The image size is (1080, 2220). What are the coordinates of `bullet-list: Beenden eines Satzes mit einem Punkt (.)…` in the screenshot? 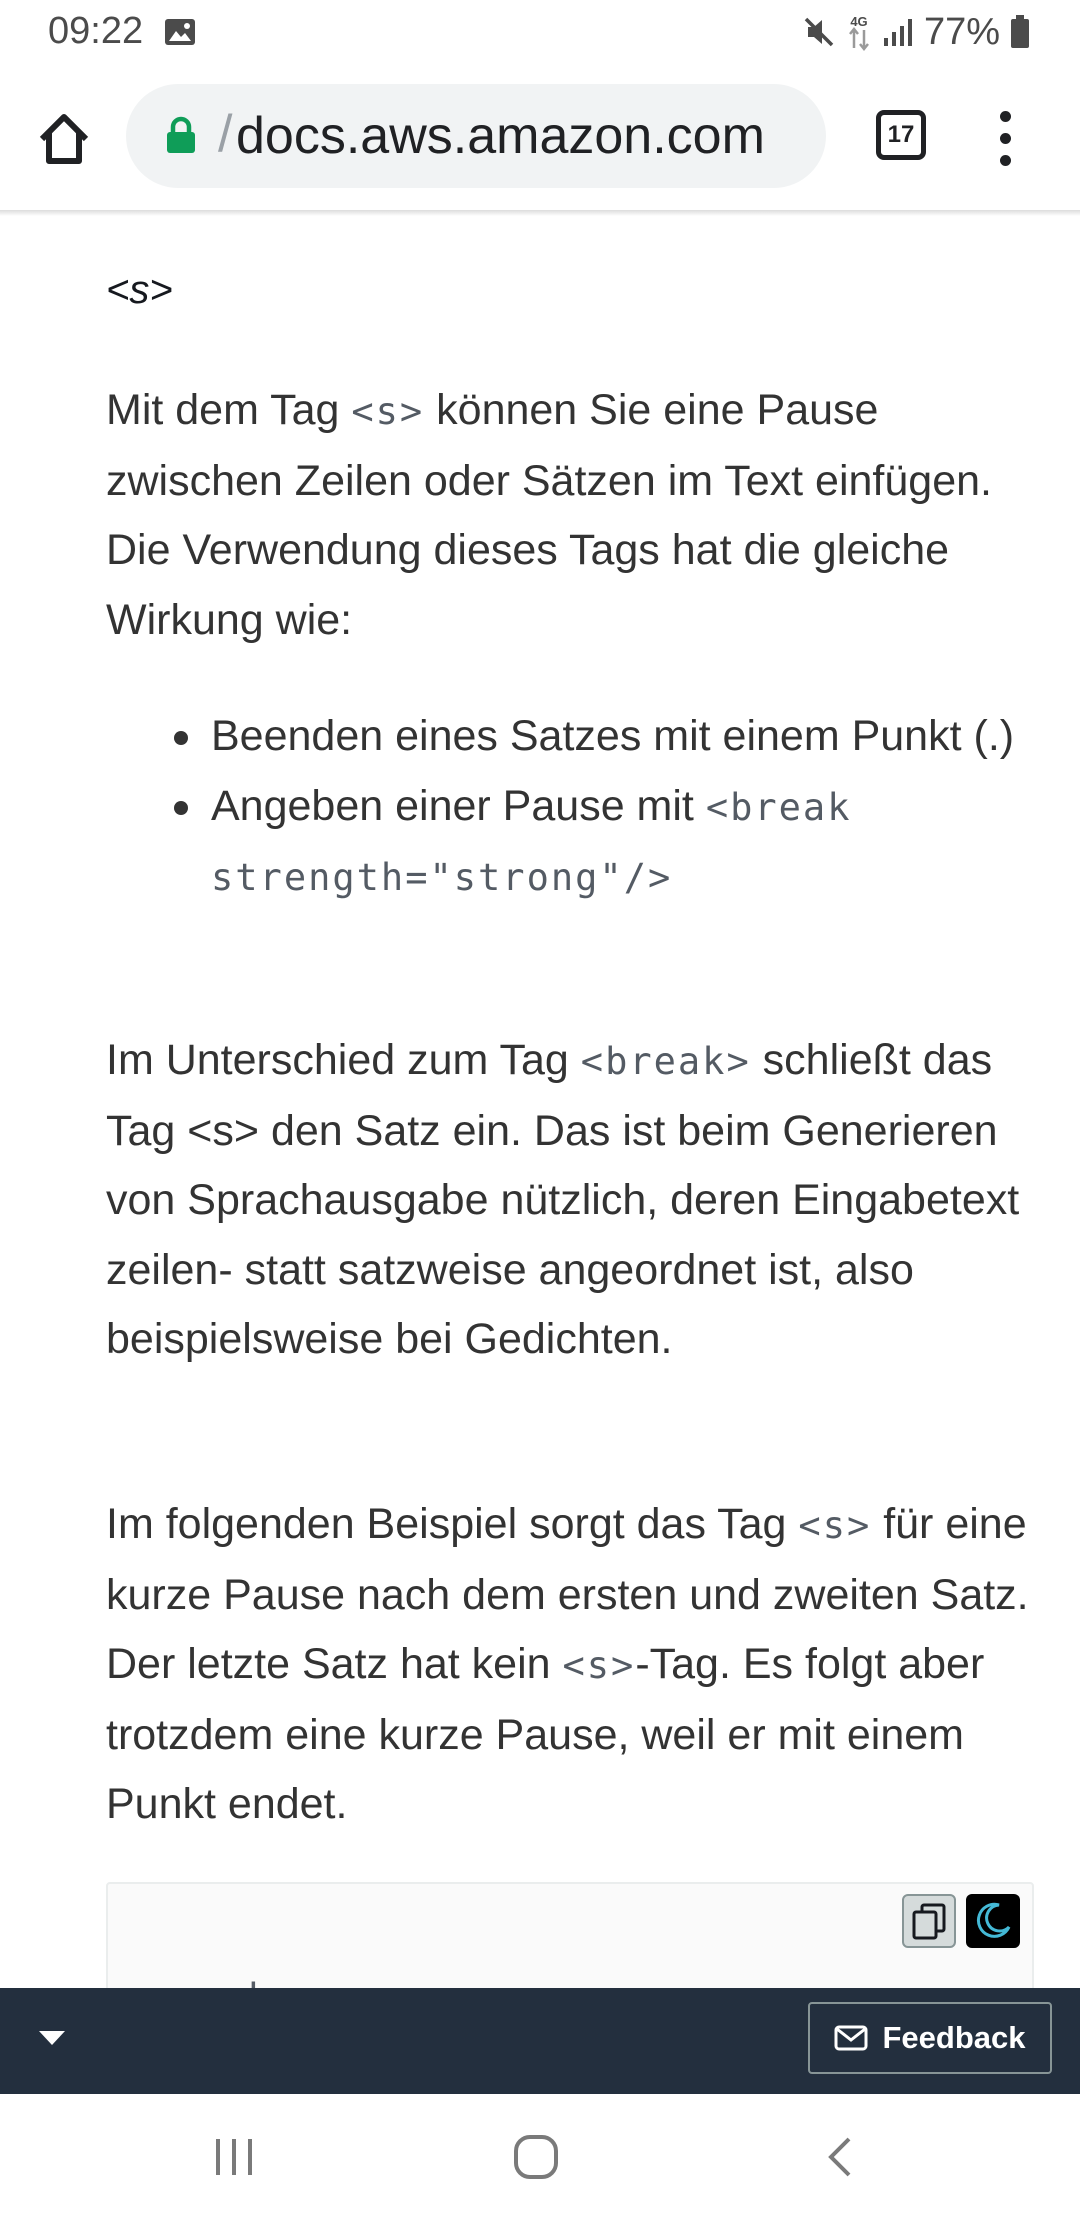 It's located at (600, 807).